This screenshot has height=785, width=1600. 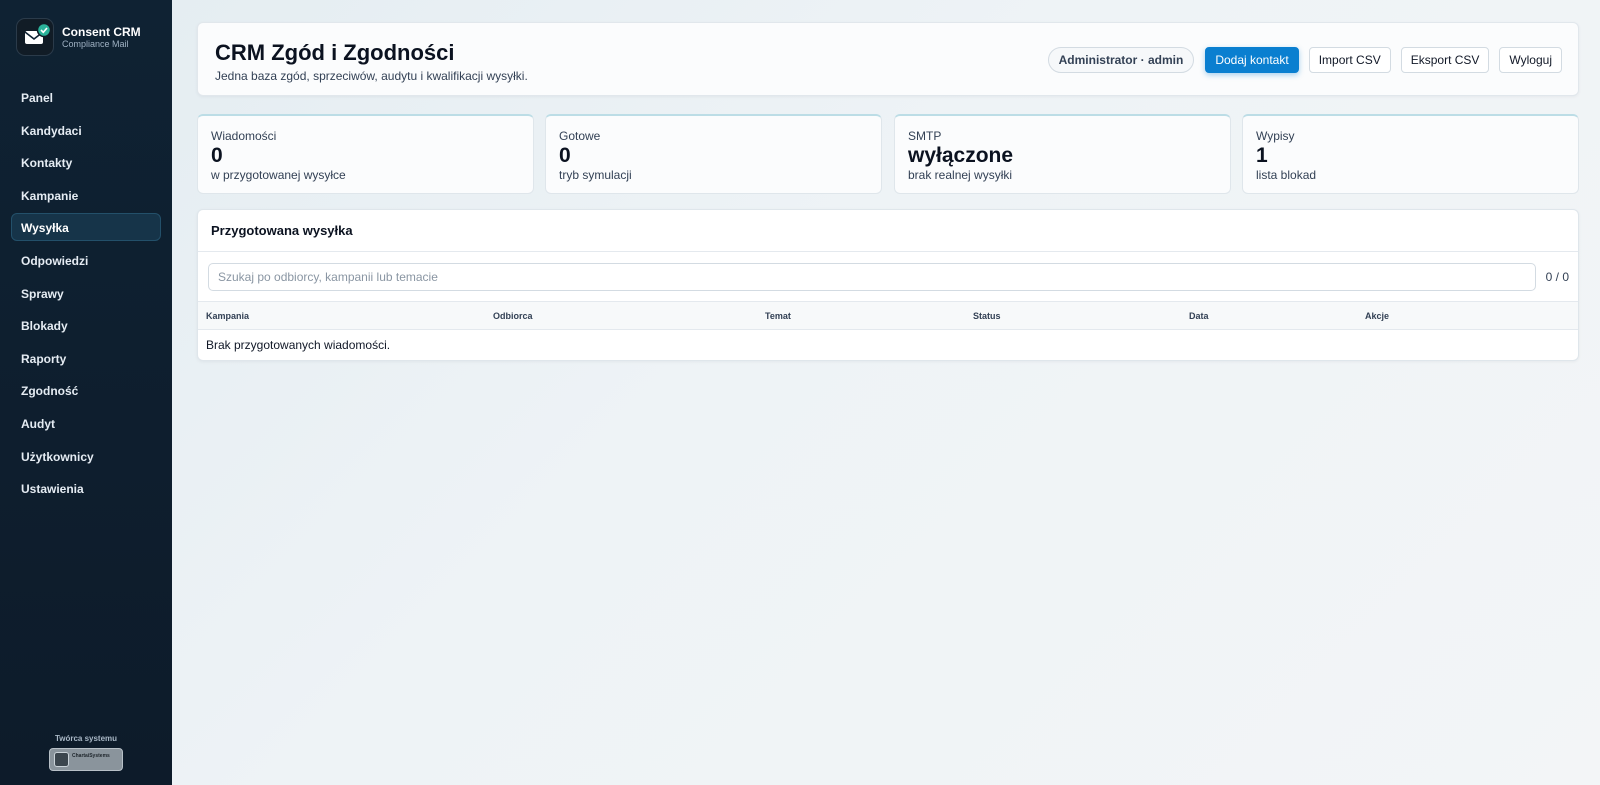 What do you see at coordinates (888, 231) in the screenshot?
I see `panel-title: Przygotowana wysyłka` at bounding box center [888, 231].